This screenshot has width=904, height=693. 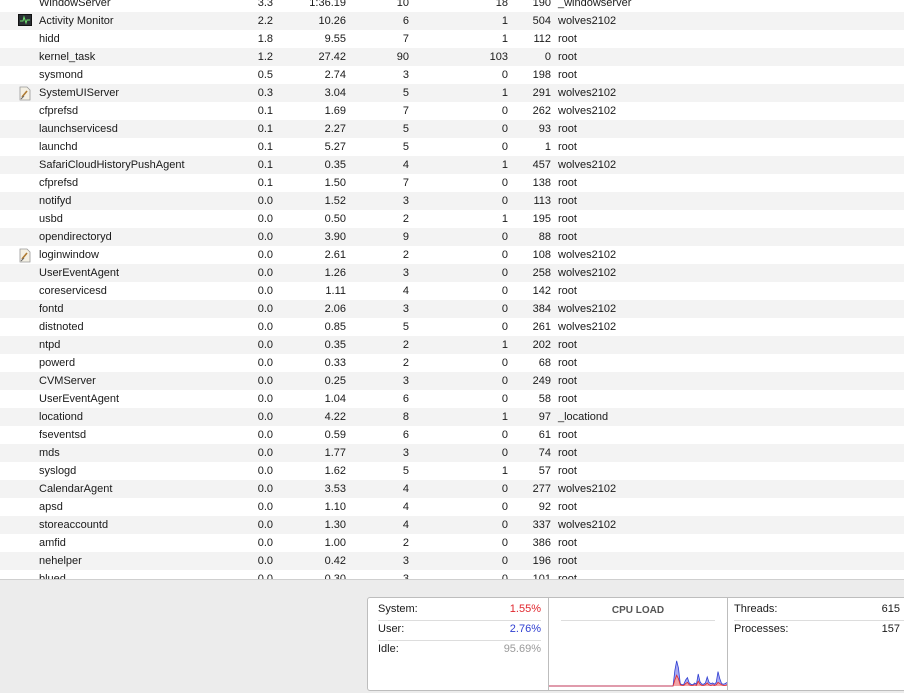 I want to click on process-name: cfprefsd, so click(x=59, y=183).